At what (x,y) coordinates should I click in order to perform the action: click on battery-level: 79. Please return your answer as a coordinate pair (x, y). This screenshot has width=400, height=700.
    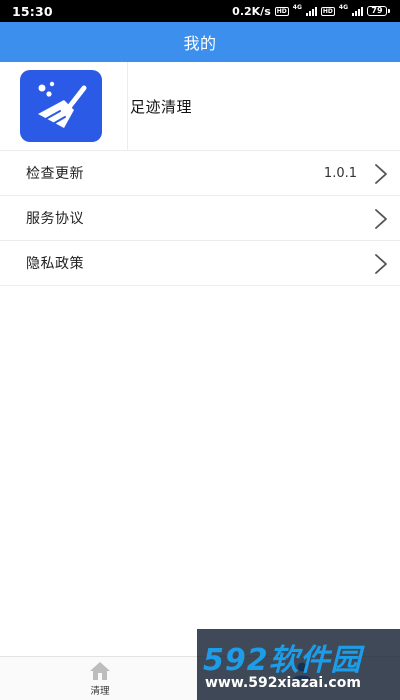
    Looking at the image, I should click on (377, 11).